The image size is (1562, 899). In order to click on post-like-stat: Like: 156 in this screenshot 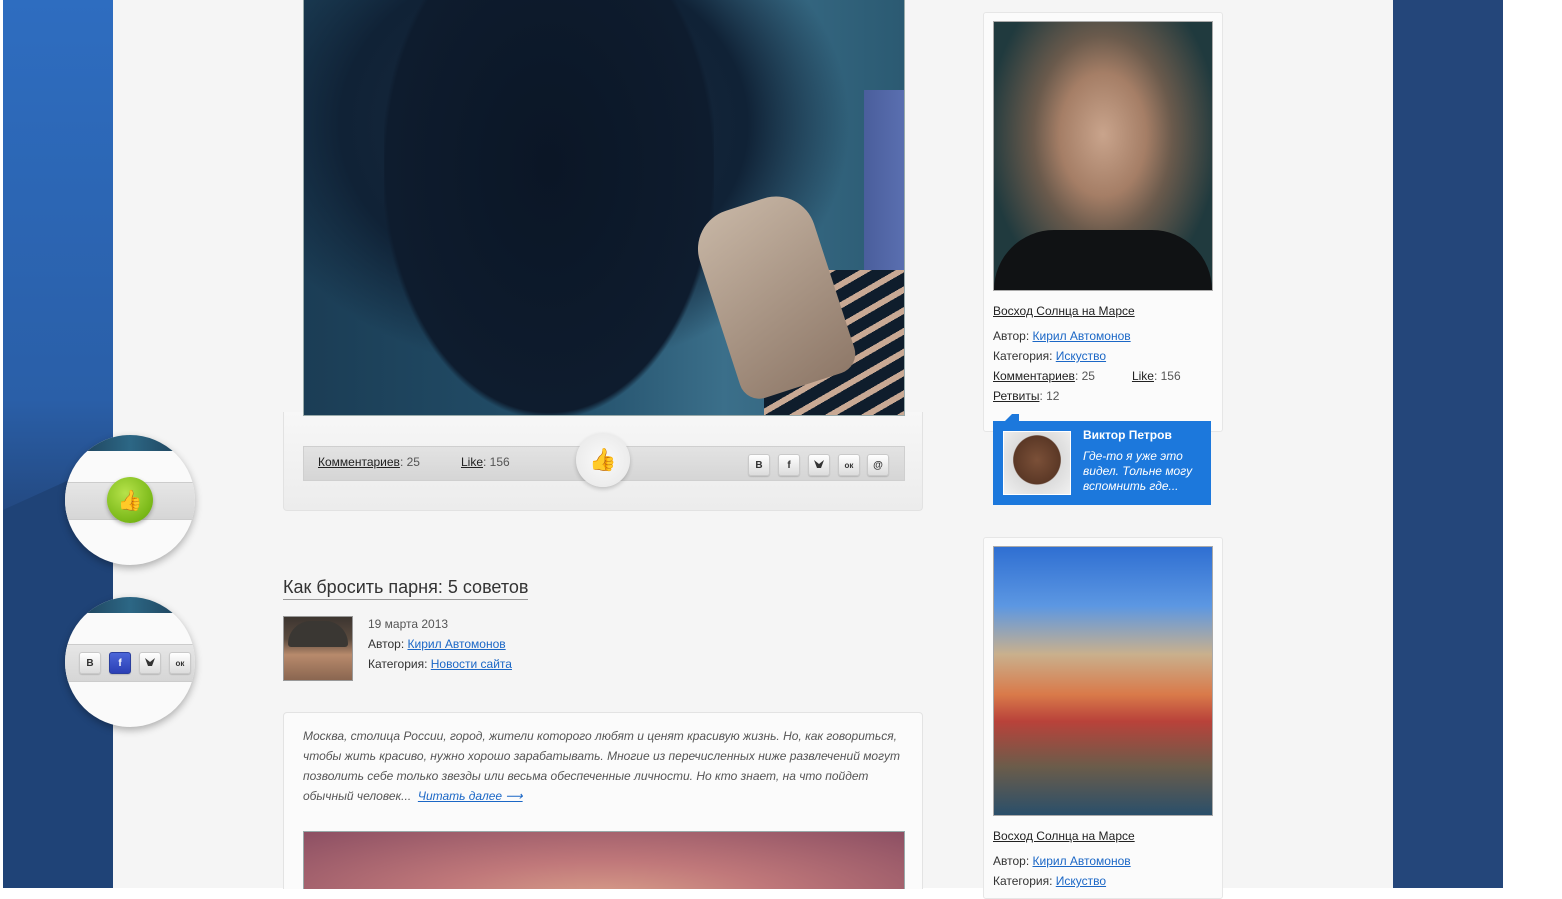, I will do `click(485, 462)`.